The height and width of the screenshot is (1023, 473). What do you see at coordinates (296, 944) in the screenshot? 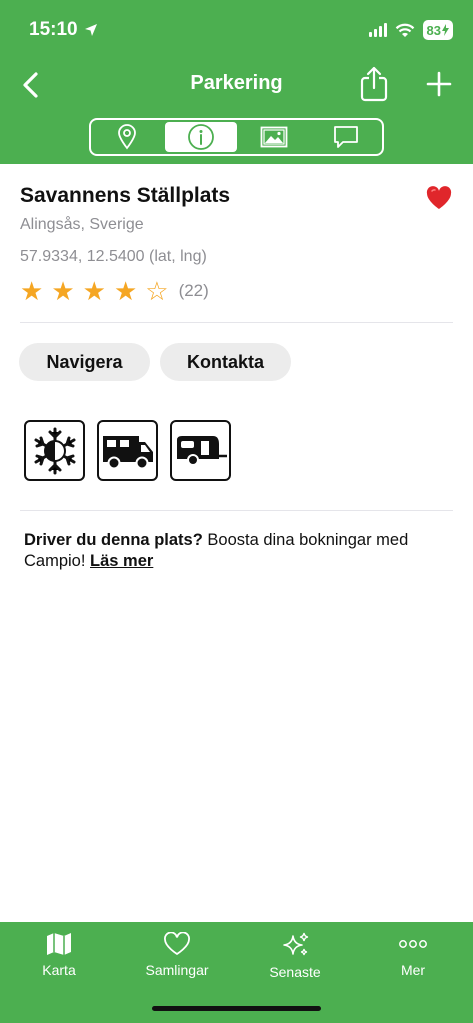
I see `sparkles-icon` at bounding box center [296, 944].